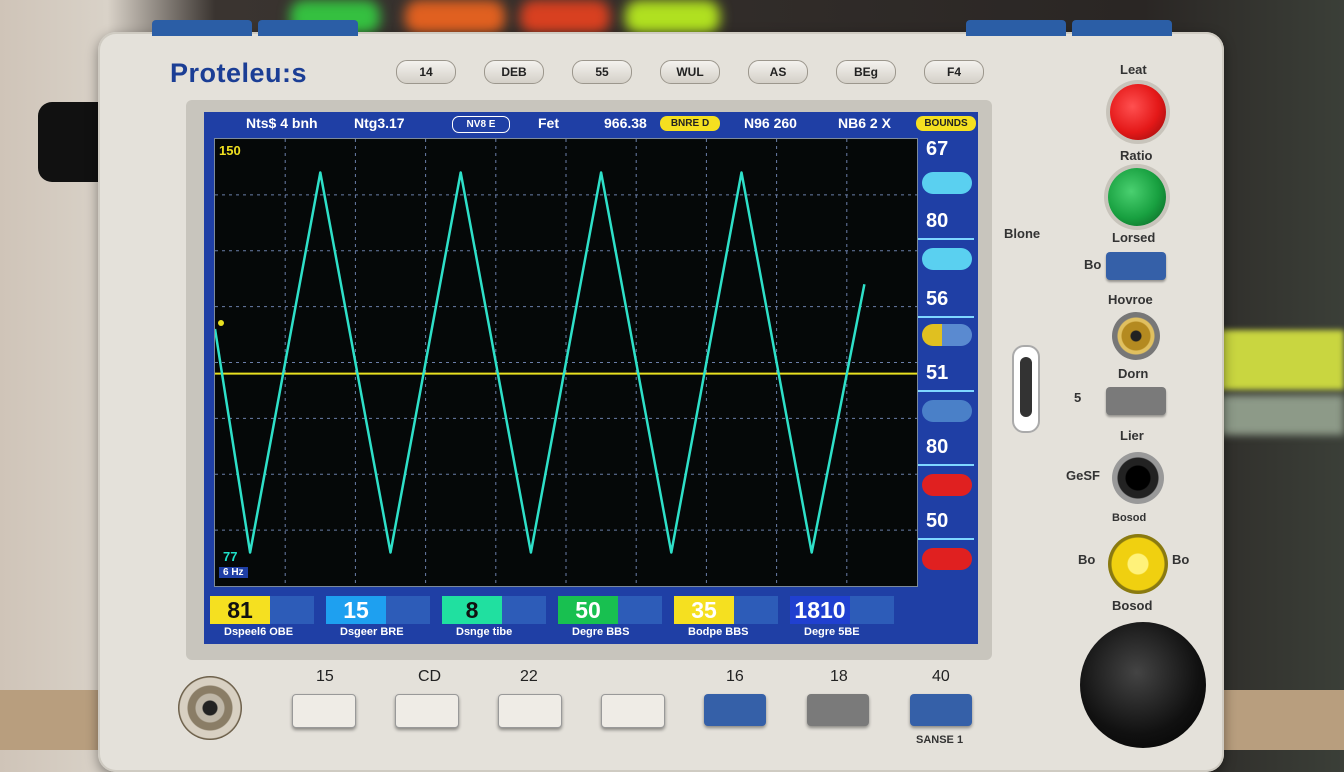 This screenshot has height=772, width=1344. What do you see at coordinates (430, 676) in the screenshot?
I see `bottom-label-2: CD` at bounding box center [430, 676].